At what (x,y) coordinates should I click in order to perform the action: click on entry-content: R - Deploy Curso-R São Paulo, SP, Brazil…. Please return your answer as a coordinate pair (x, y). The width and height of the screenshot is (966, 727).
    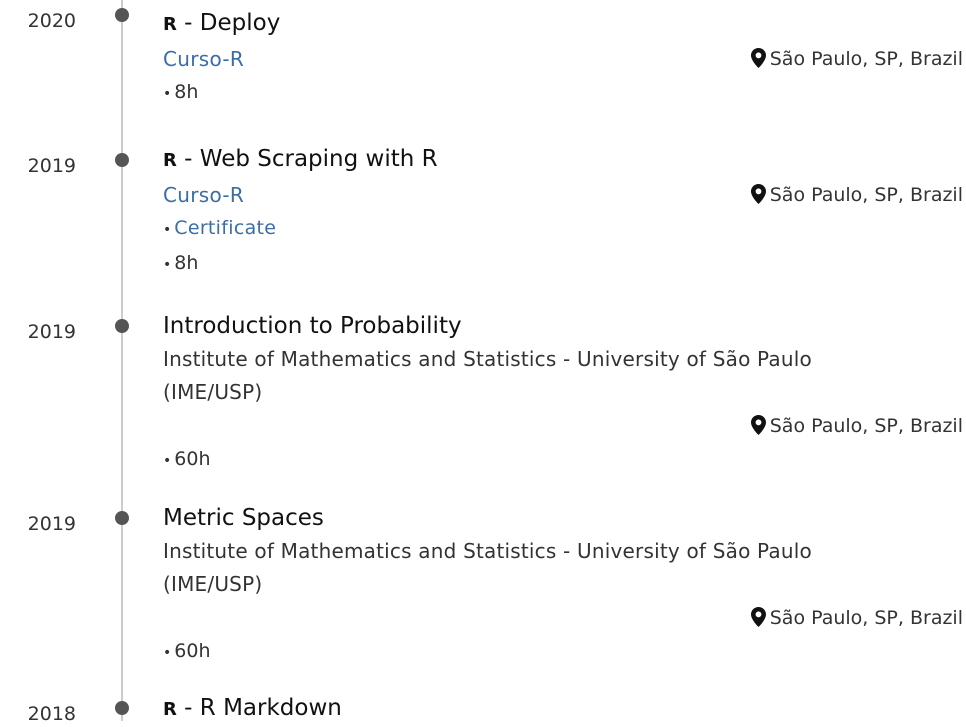
    Looking at the image, I should click on (563, 58).